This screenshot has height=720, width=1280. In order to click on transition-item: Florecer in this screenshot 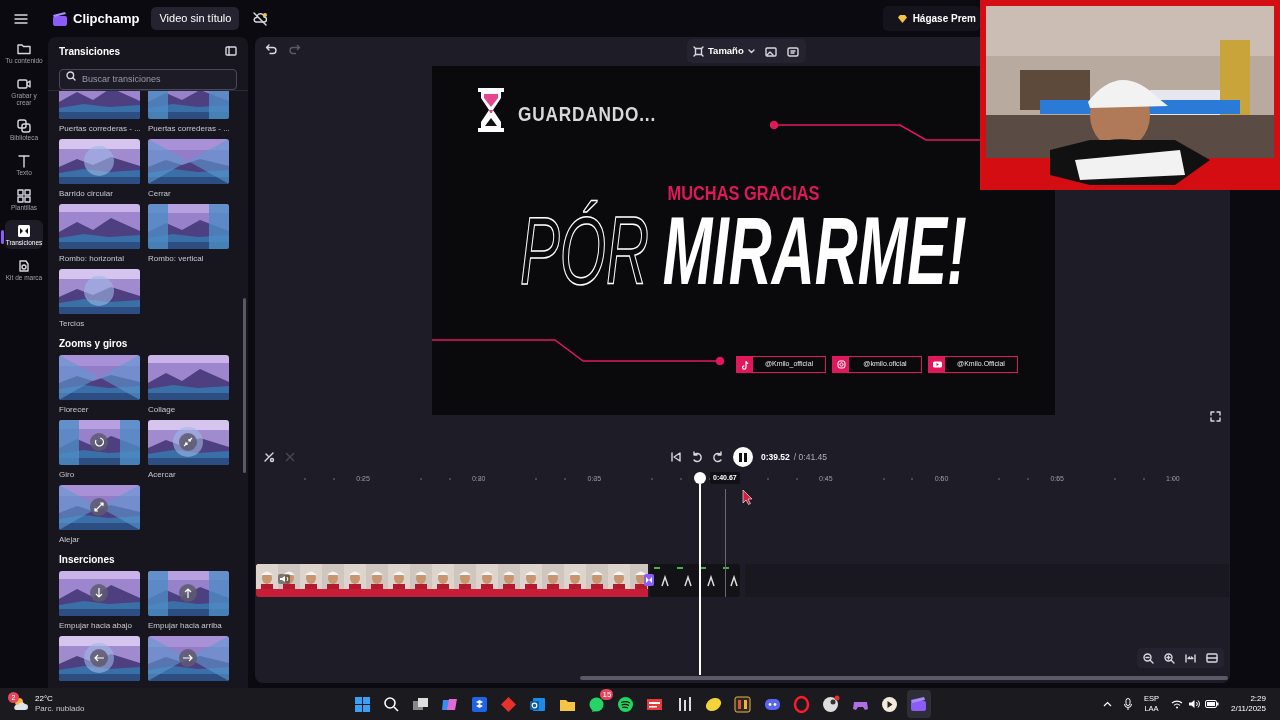, I will do `click(99, 387)`.